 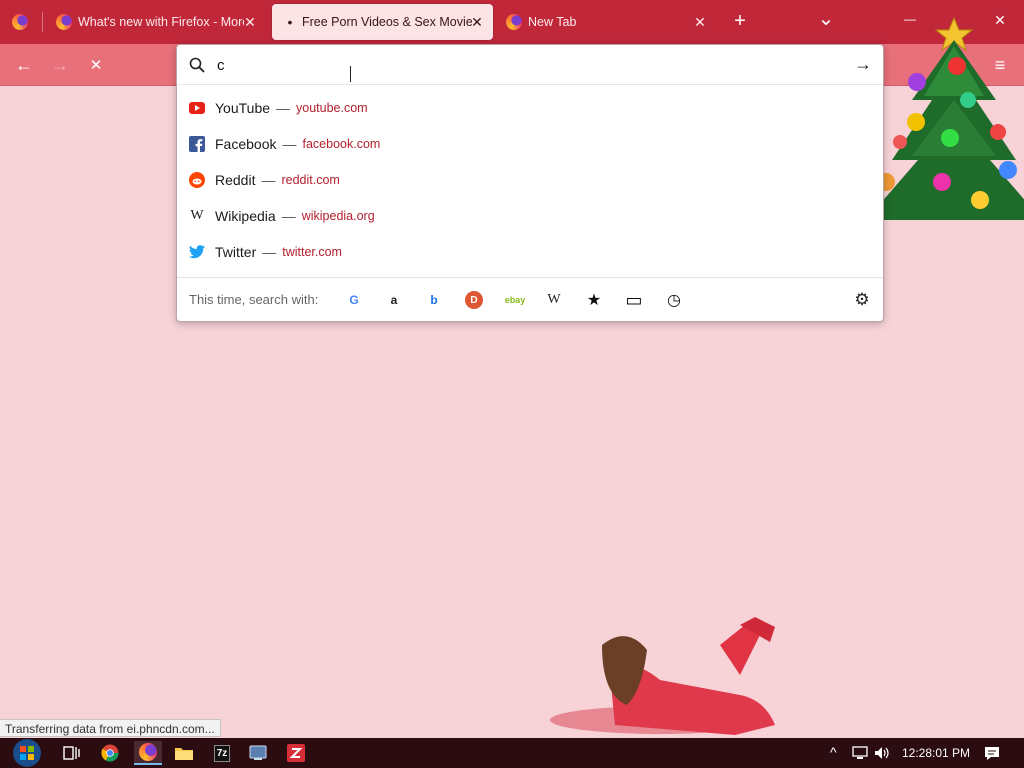 What do you see at coordinates (72, 753) in the screenshot?
I see `task-view-icon` at bounding box center [72, 753].